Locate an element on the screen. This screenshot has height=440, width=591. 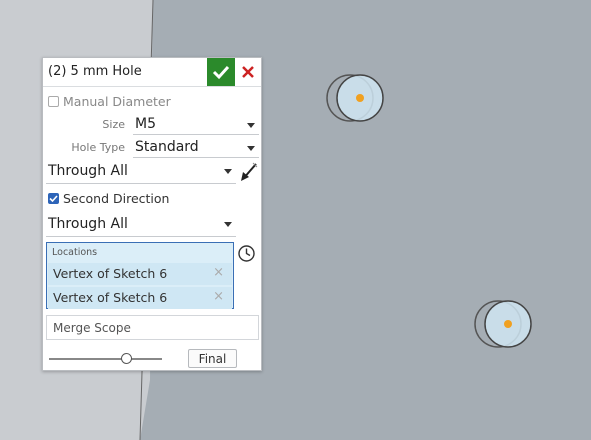
second-end-condition-dropdown: Through All is located at coordinates (141, 225).